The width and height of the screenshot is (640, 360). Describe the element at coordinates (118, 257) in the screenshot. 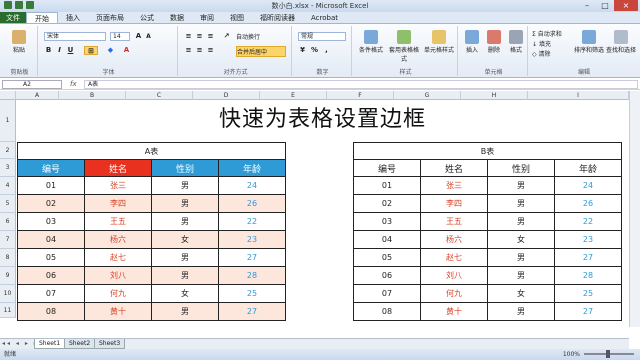

I see `table_a-cell: 赵七` at that location.